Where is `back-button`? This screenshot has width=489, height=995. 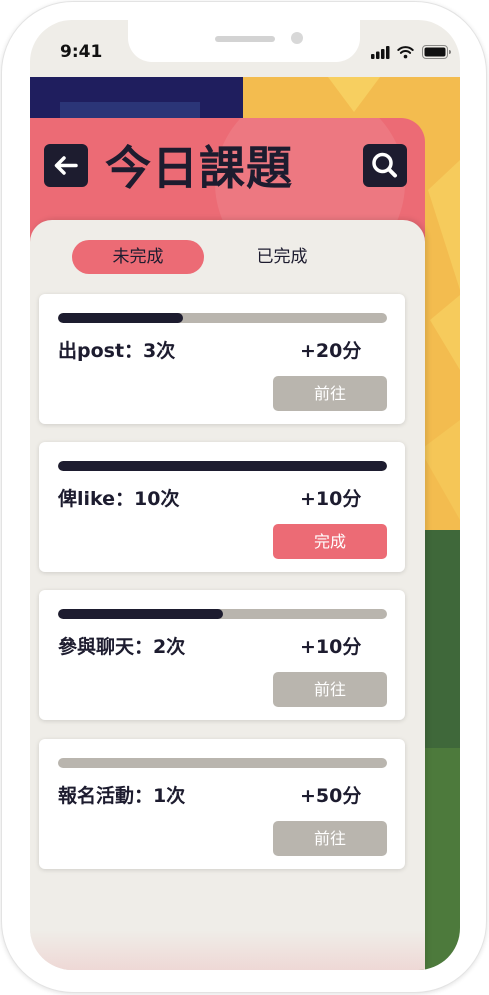 back-button is located at coordinates (66, 165).